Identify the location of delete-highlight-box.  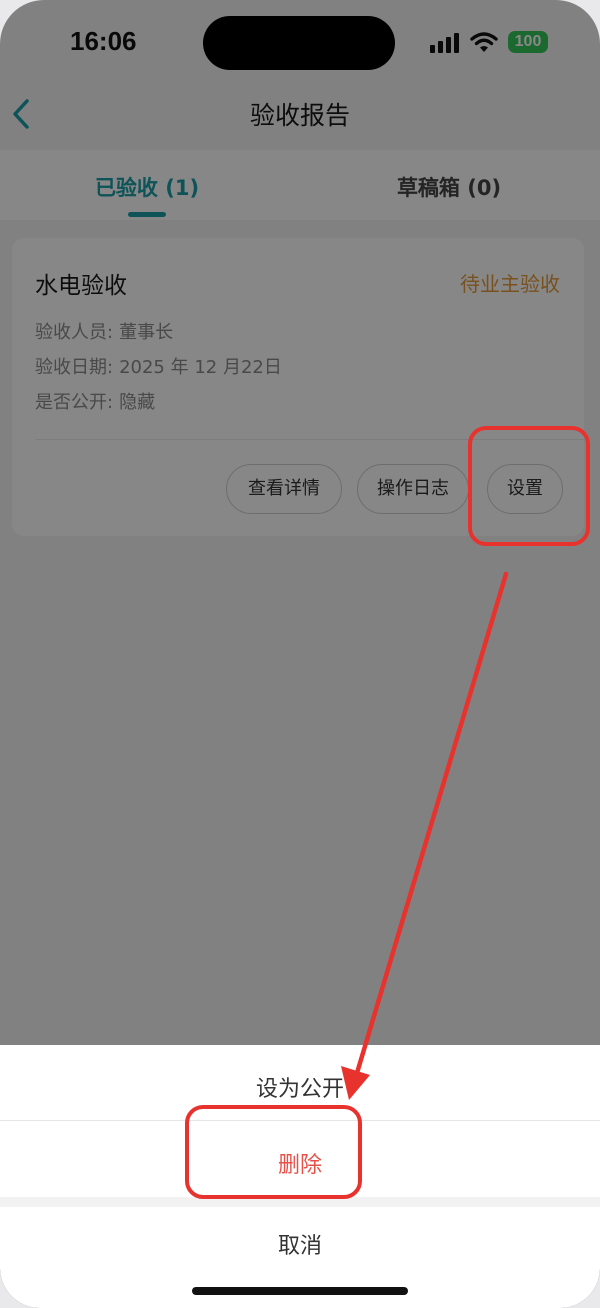
(273, 1152).